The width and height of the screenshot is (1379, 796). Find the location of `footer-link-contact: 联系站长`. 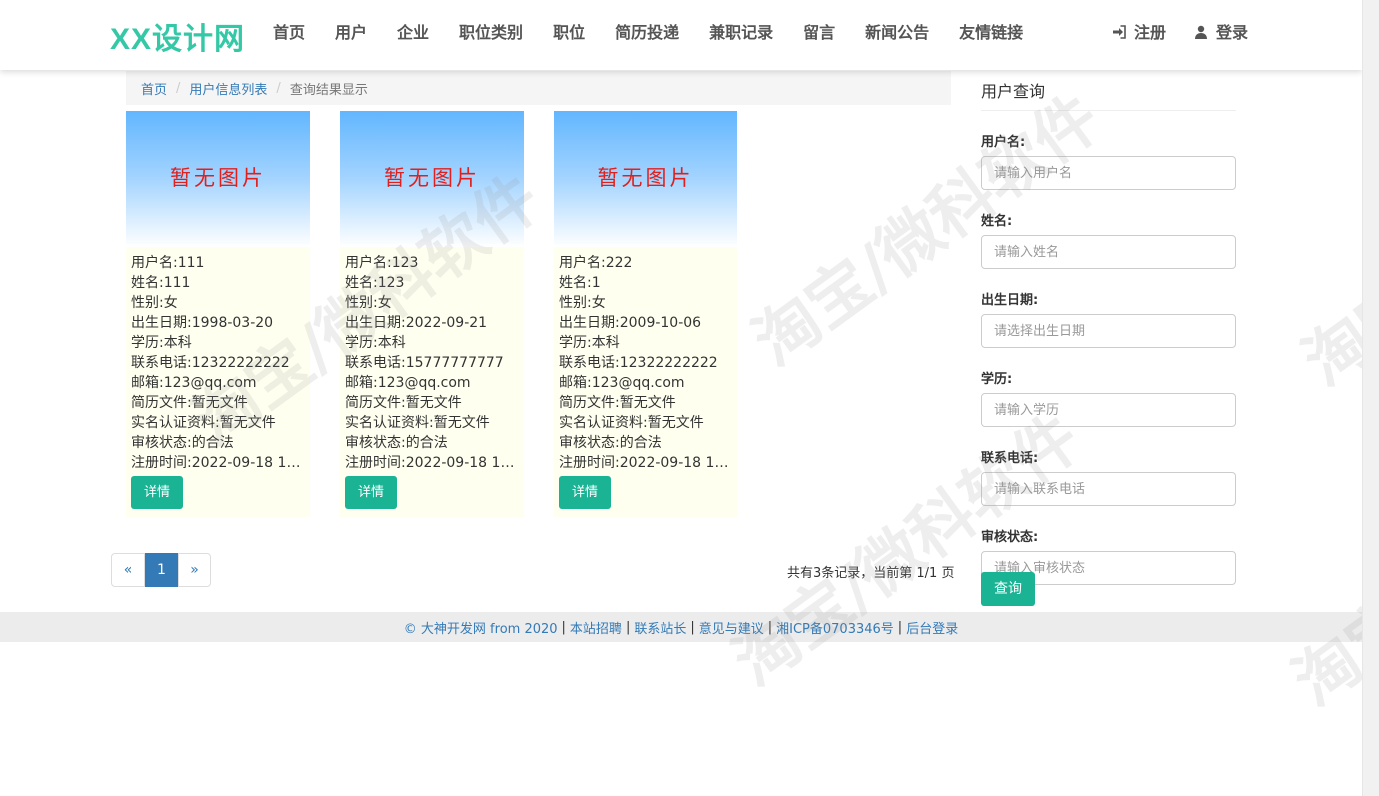

footer-link-contact: 联系站长 is located at coordinates (660, 627).